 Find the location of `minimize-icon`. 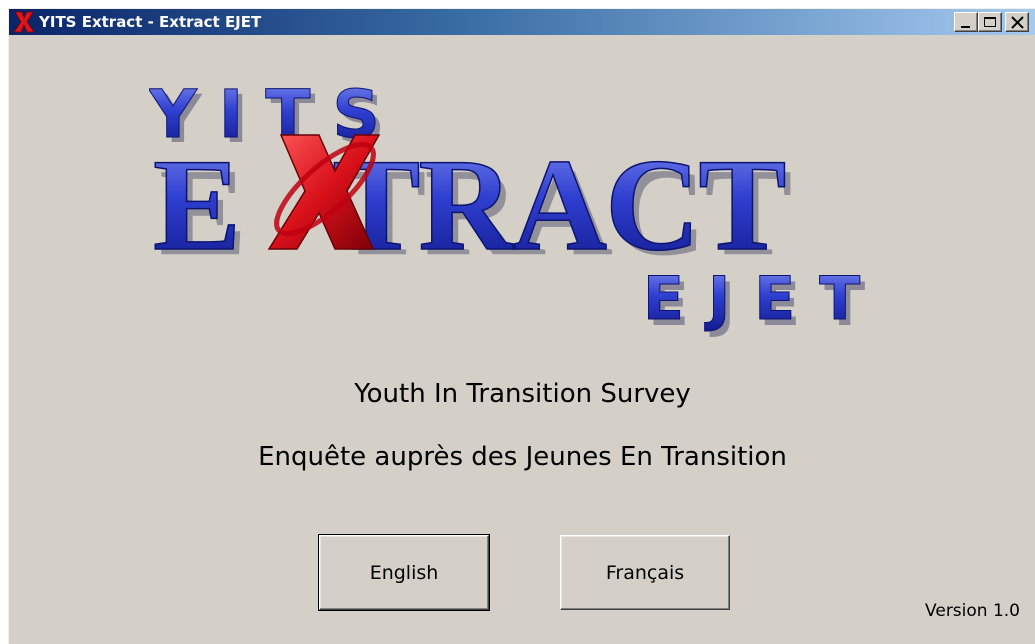

minimize-icon is located at coordinates (965, 27).